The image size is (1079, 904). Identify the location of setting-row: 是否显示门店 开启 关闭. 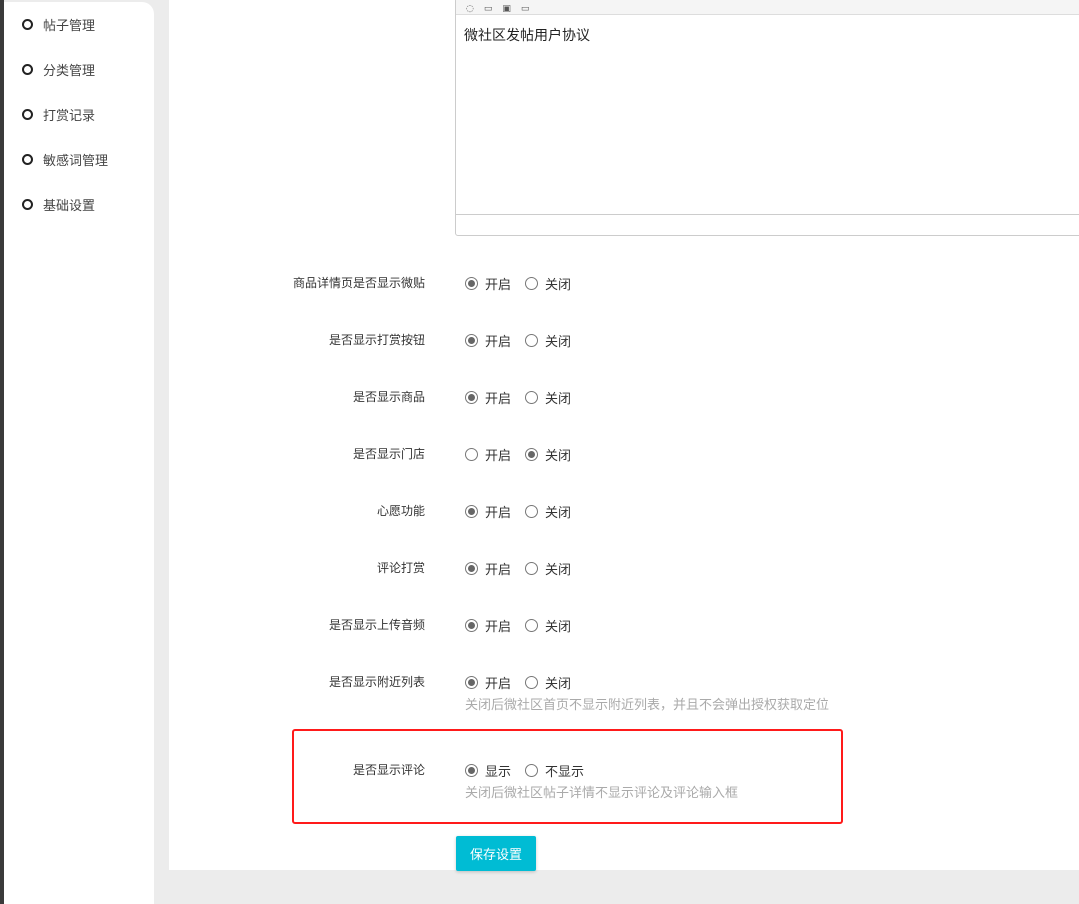
(619, 457).